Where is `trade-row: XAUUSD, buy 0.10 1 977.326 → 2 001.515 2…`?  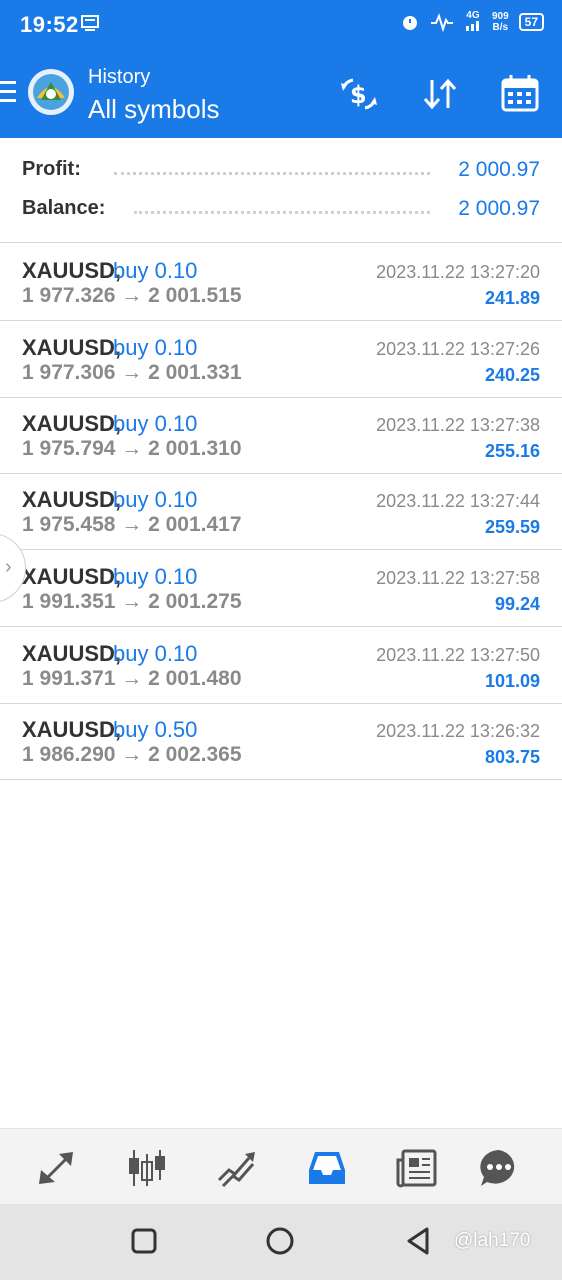
trade-row: XAUUSD, buy 0.10 1 977.326 → 2 001.515 2… is located at coordinates (281, 282).